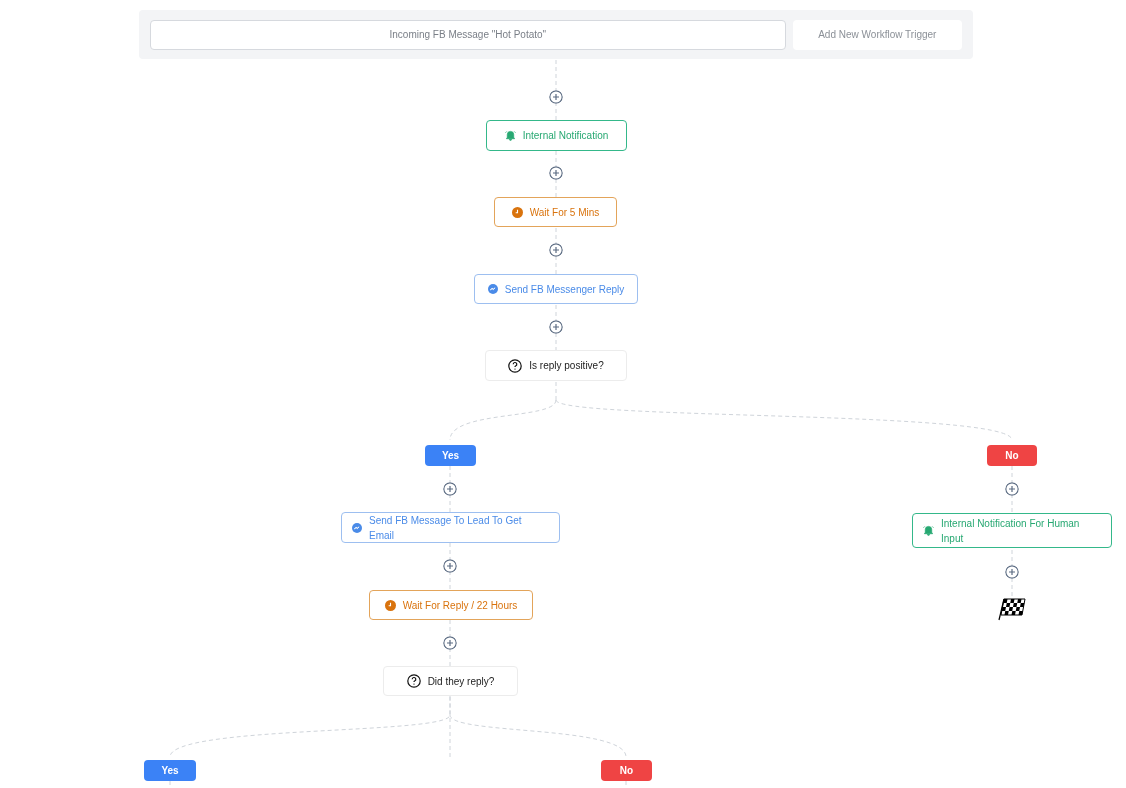 The height and width of the screenshot is (788, 1126). Describe the element at coordinates (1012, 530) in the screenshot. I see `workflow-step: Internal Notification For Human Input` at that location.